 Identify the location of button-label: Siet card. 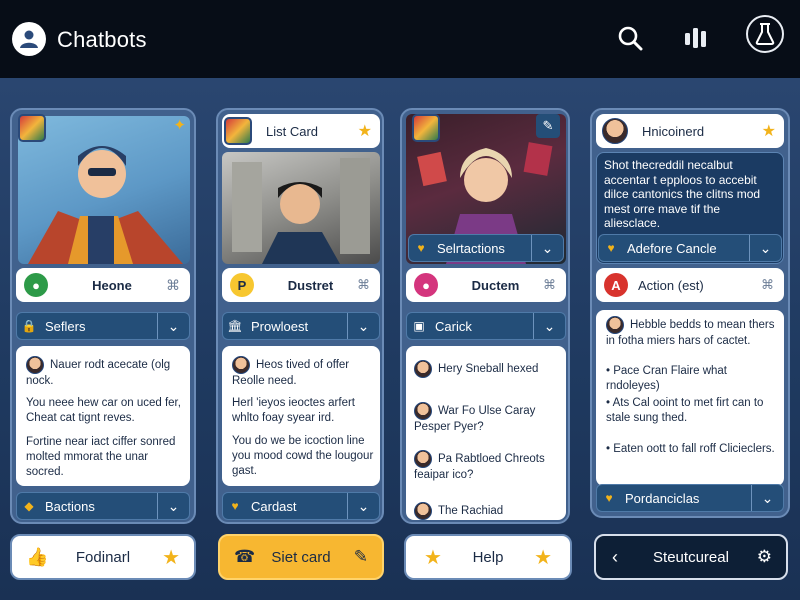
(301, 557).